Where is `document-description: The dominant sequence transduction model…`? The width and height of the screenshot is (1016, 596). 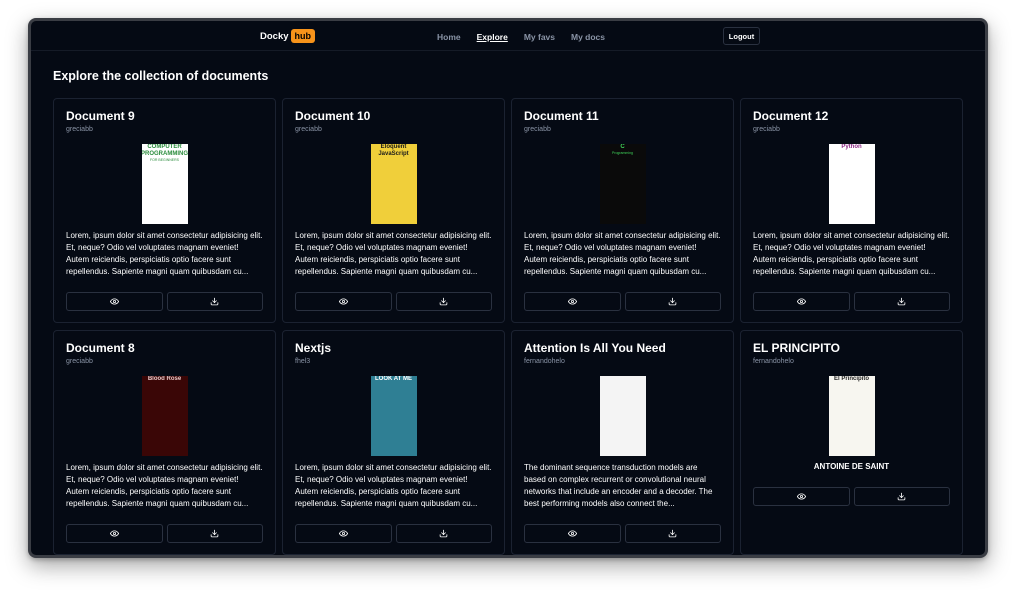 document-description: The dominant sequence transduction model… is located at coordinates (618, 485).